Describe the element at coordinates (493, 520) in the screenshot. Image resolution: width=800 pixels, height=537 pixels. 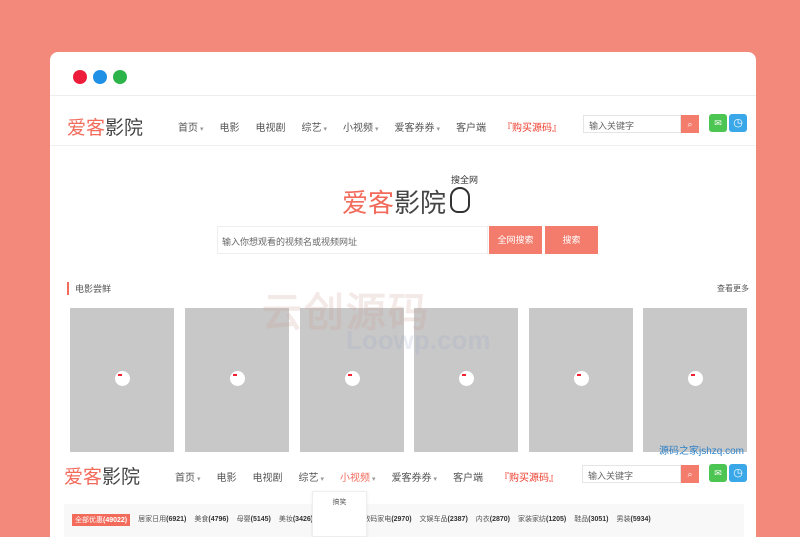
I see `category-item: 内衣(2870)` at that location.